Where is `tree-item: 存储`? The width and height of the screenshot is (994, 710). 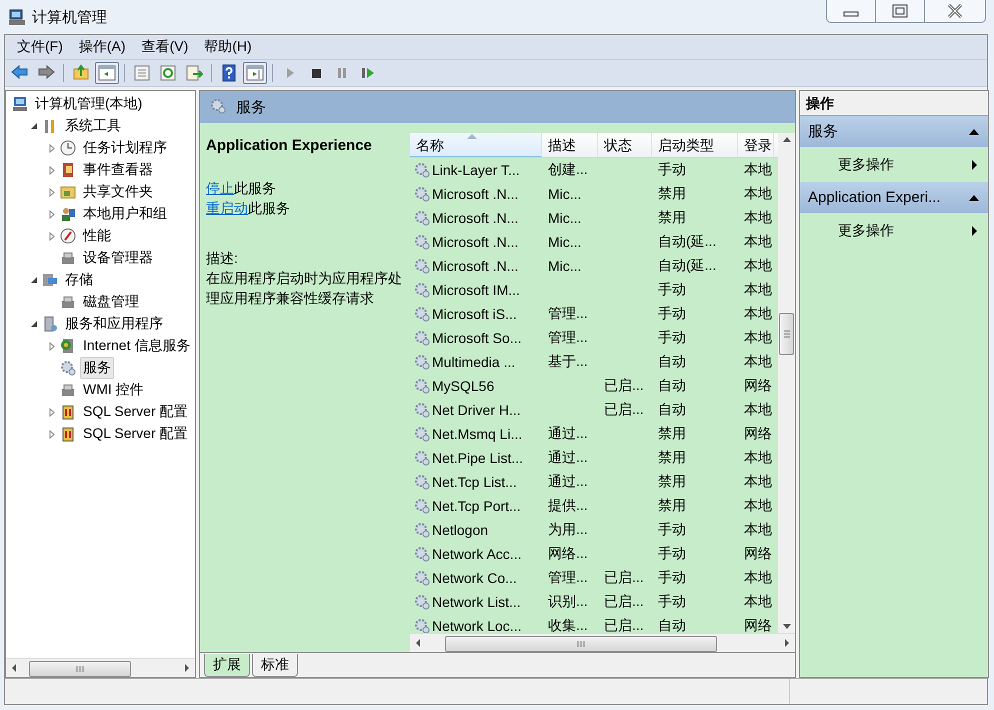
tree-item: 存储 is located at coordinates (79, 280).